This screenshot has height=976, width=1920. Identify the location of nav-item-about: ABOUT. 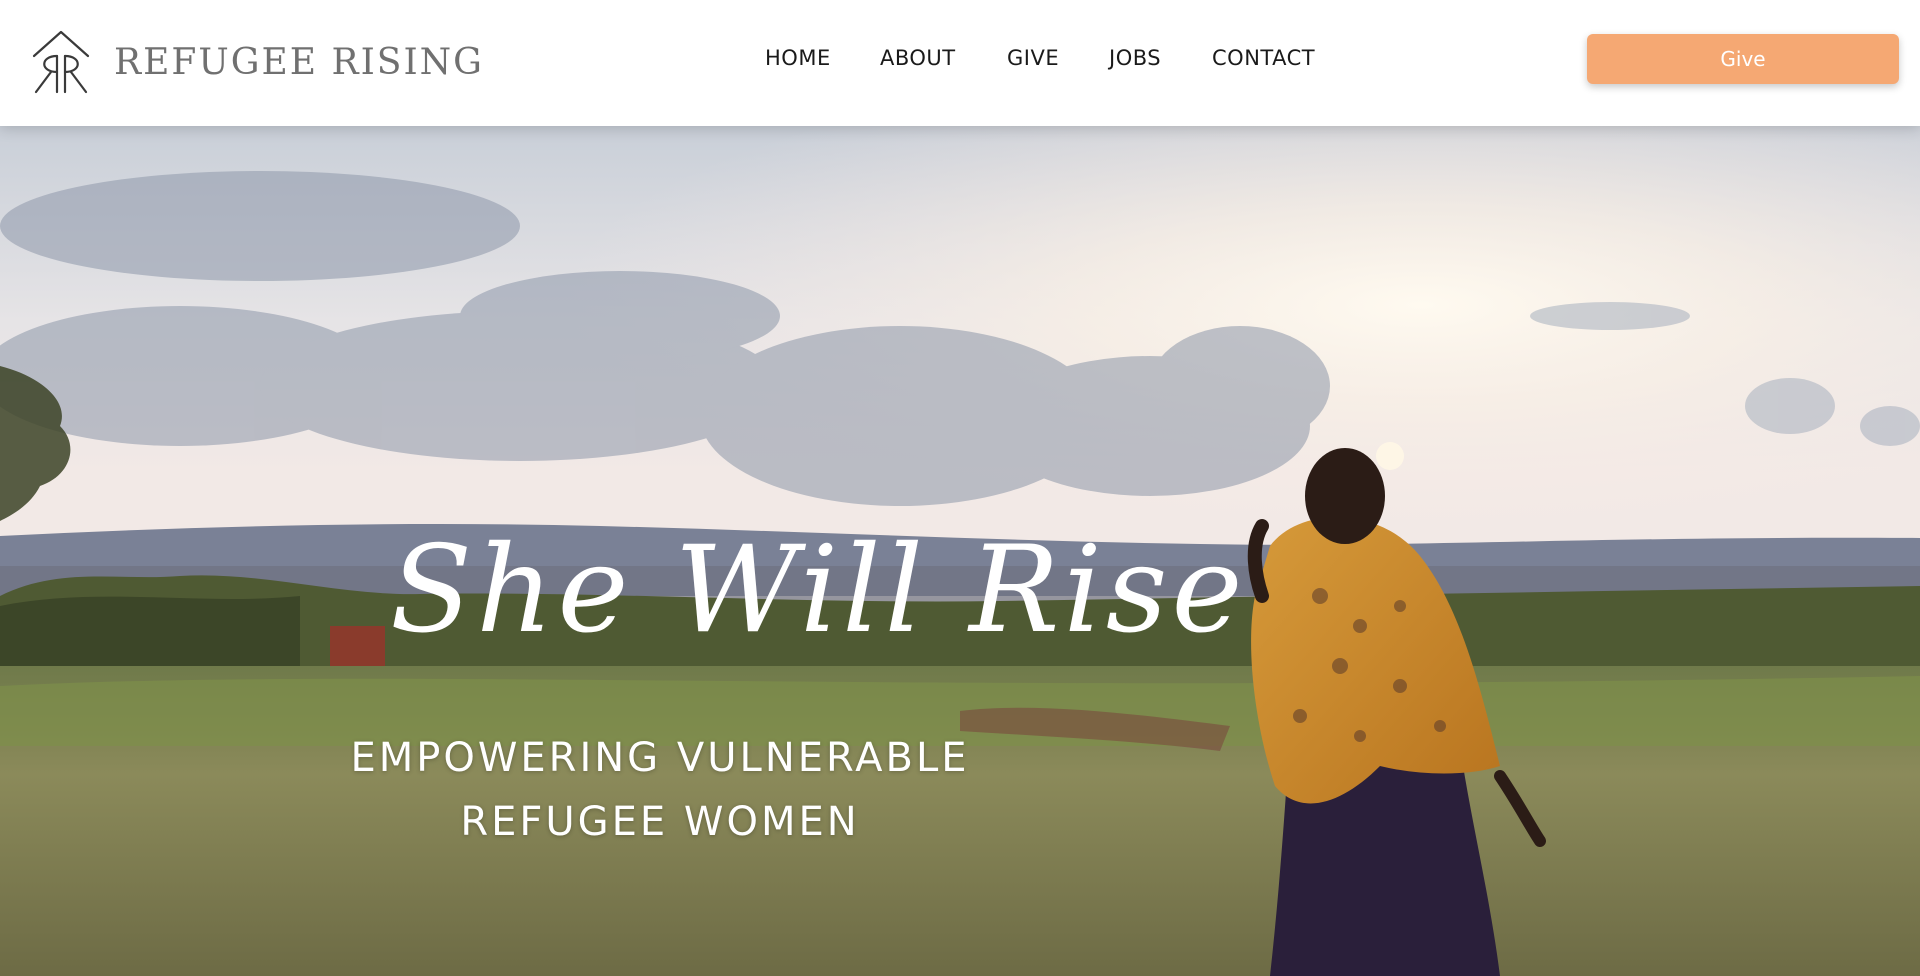
(918, 58).